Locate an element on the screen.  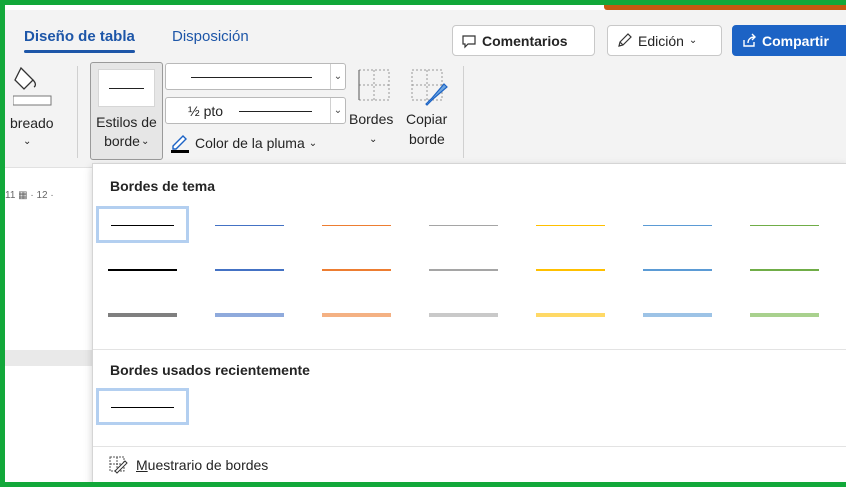
theme-borders-title: Bordes de tema is located at coordinates (163, 186).